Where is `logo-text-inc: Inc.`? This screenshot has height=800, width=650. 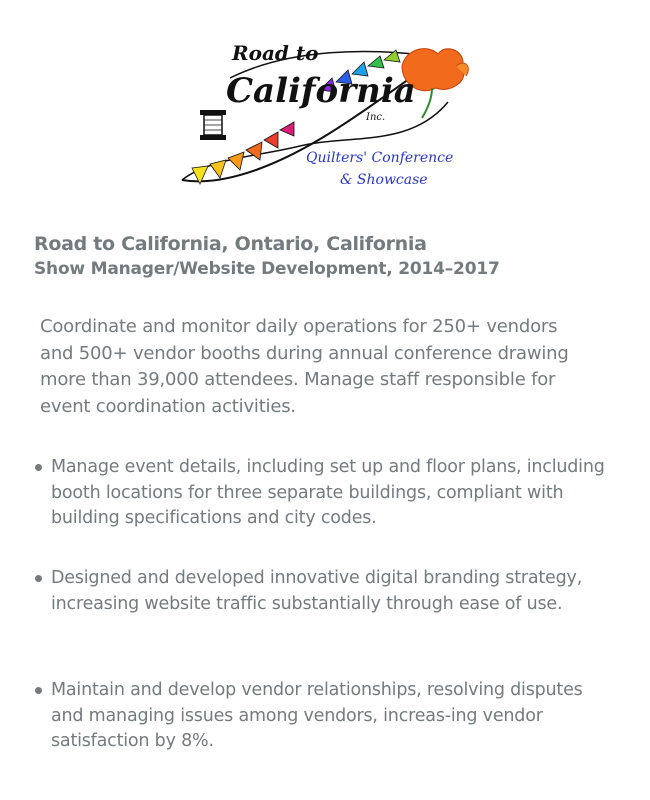
logo-text-inc: Inc. is located at coordinates (375, 117).